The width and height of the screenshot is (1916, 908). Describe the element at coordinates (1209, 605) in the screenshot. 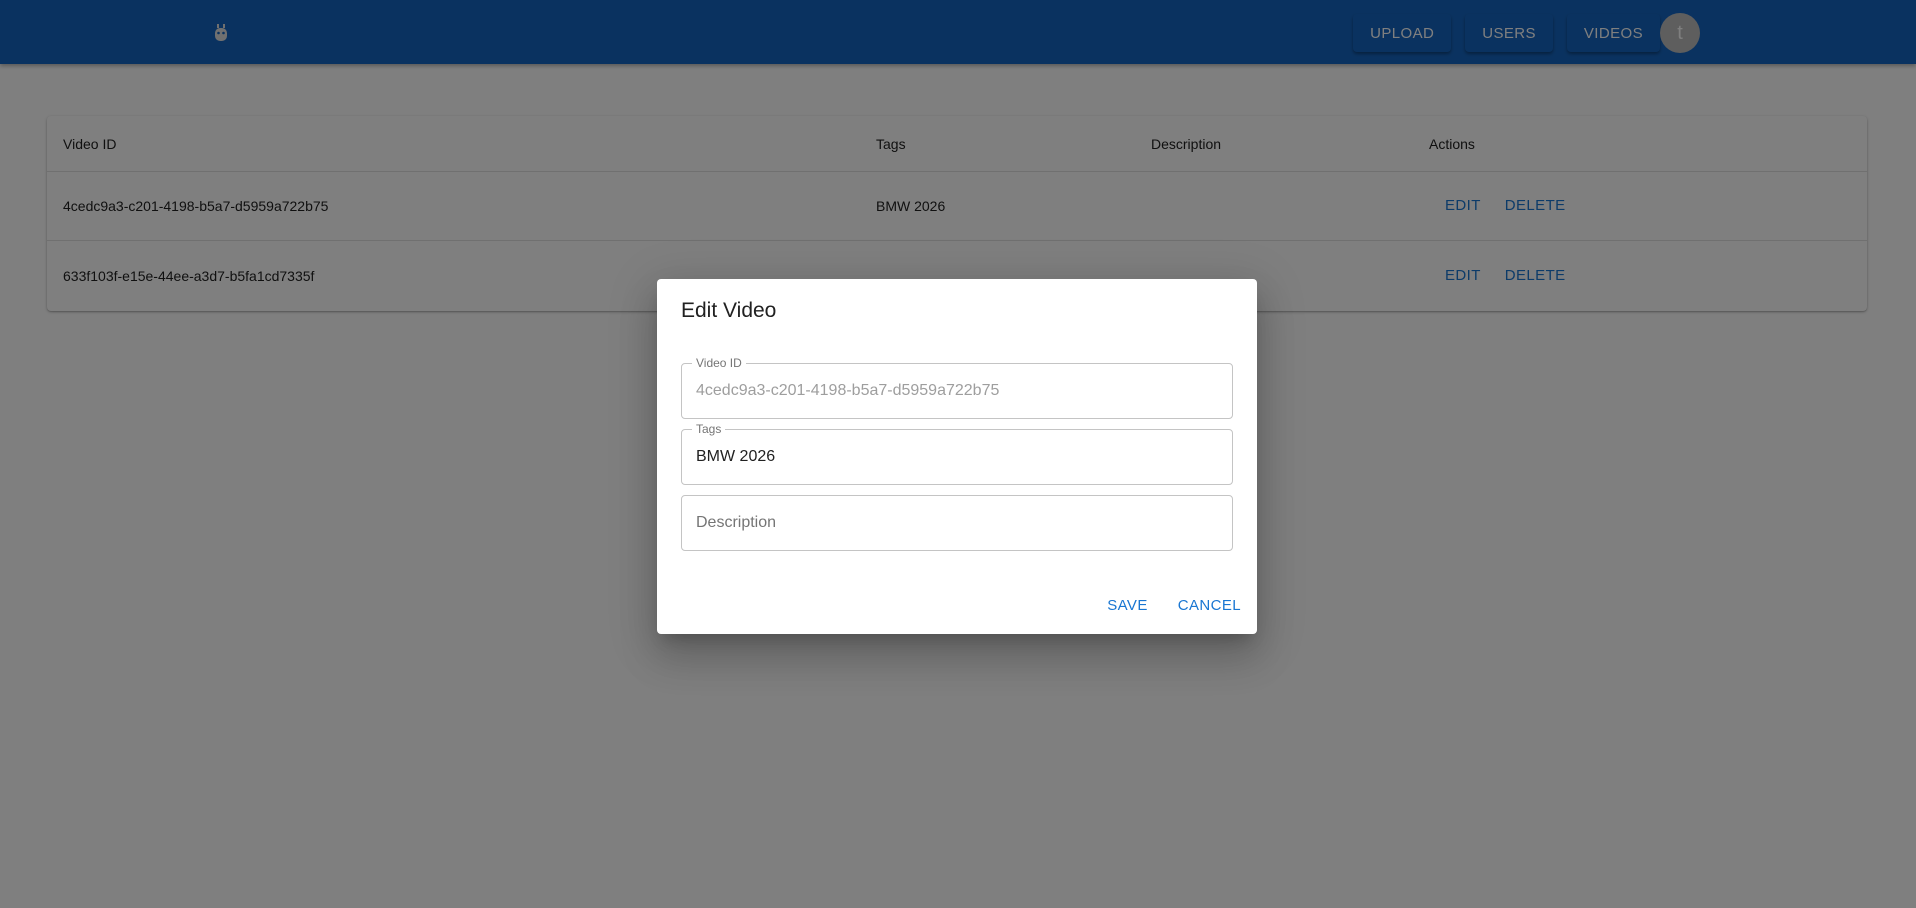

I see `cancel-button: CANCEL` at that location.